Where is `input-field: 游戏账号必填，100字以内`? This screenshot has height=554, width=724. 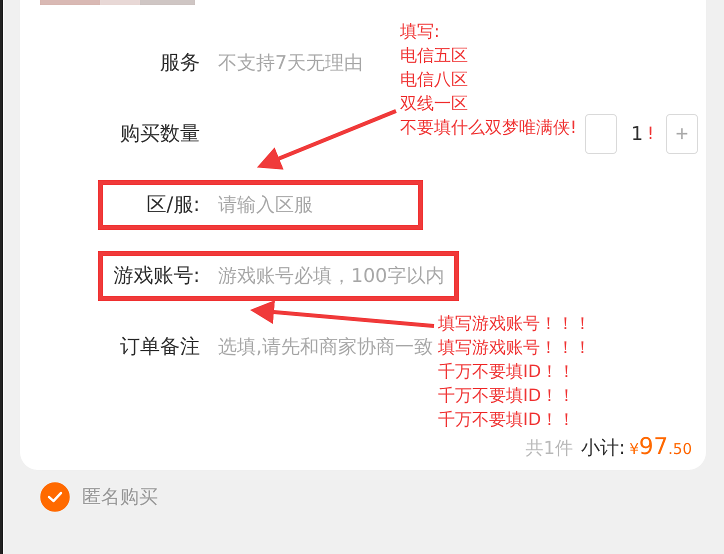 input-field: 游戏账号必填，100字以内 is located at coordinates (331, 275).